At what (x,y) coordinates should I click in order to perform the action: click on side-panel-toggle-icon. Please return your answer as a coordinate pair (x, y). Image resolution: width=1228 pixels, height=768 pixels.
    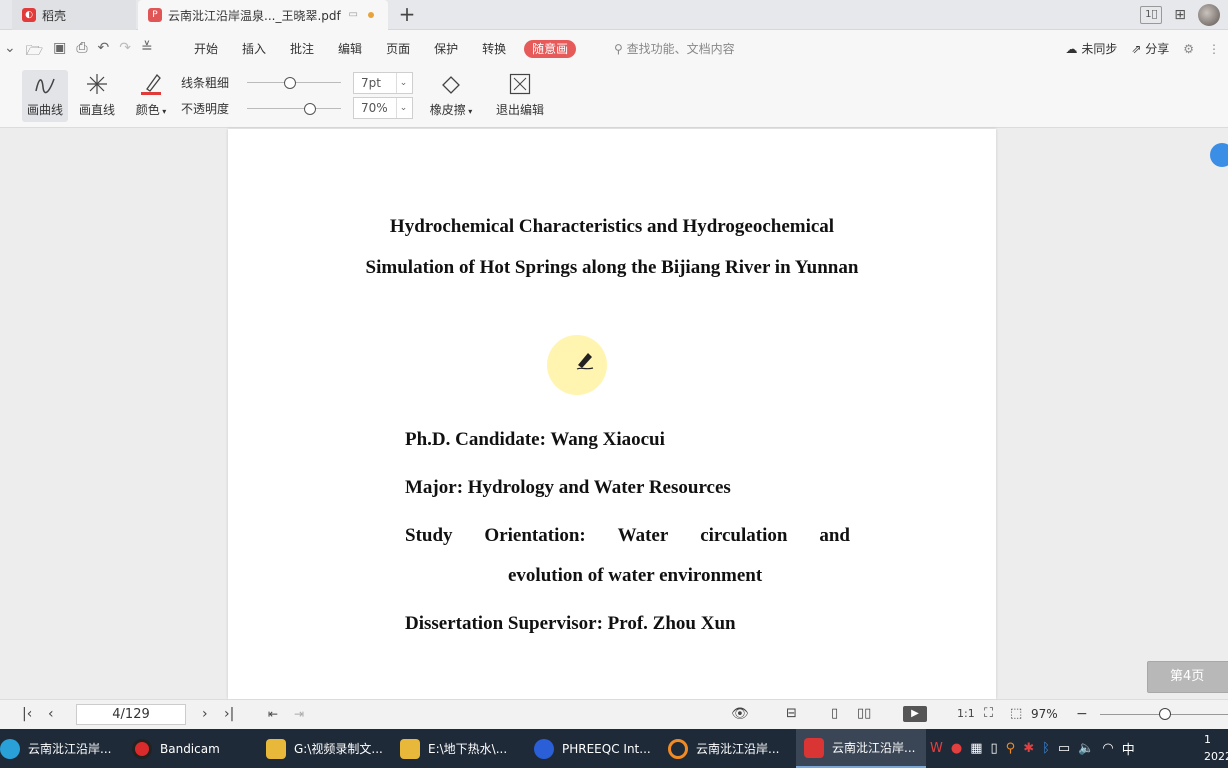
    Looking at the image, I should click on (1219, 155).